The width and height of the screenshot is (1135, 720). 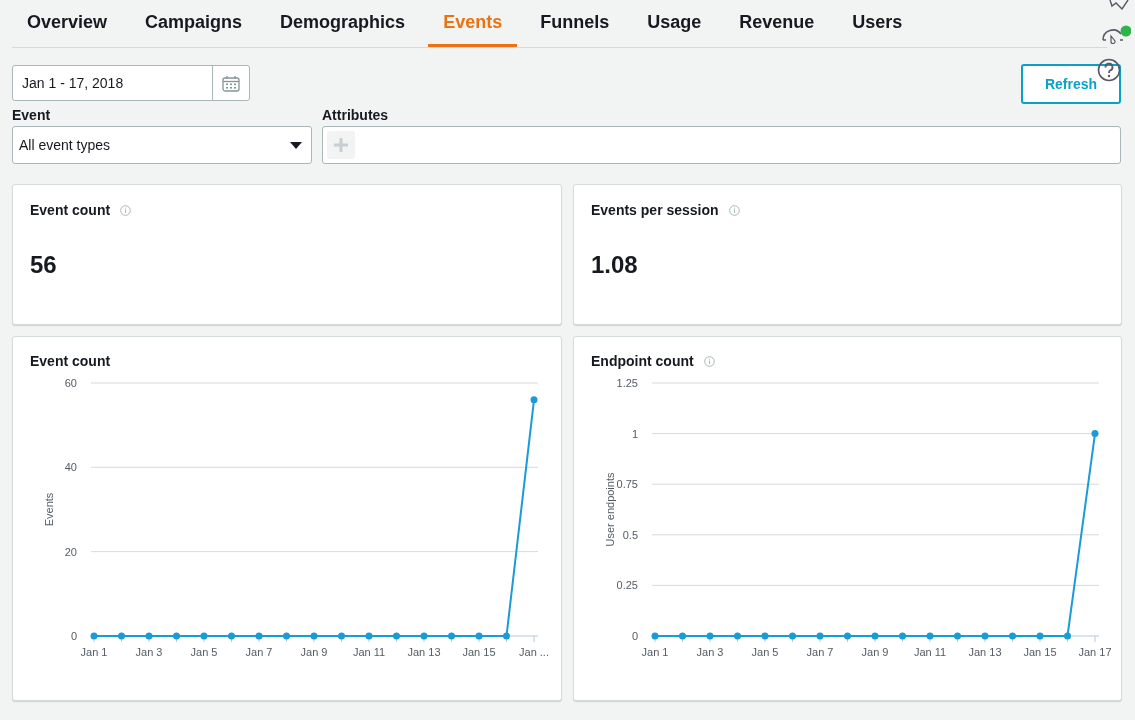 I want to click on y-tick-label: 0.75, so click(x=627, y=484).